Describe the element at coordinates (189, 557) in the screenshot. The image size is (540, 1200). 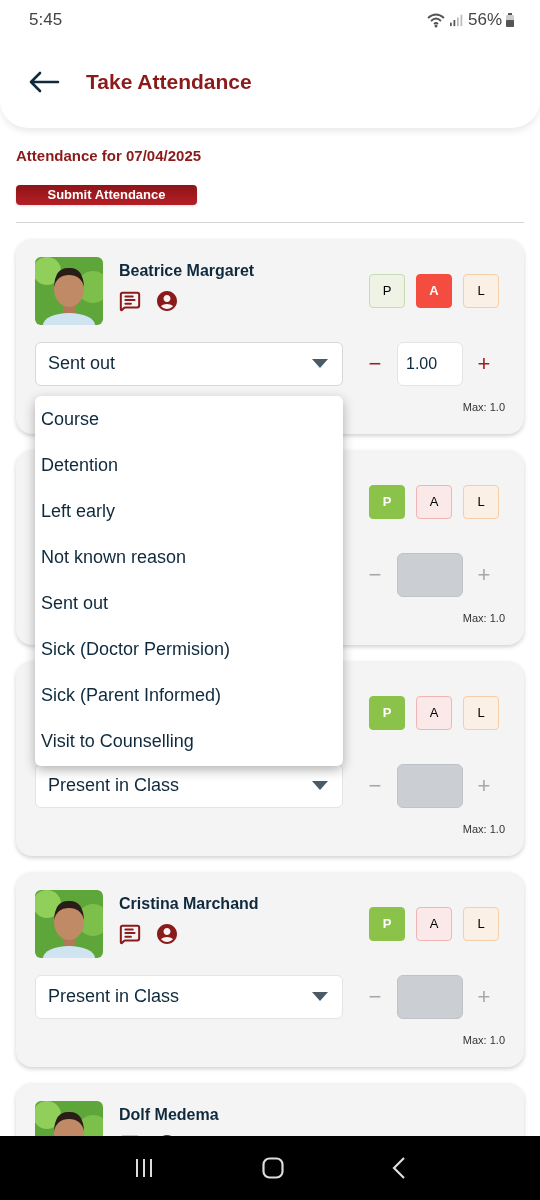
I see `reason-option: Not known reason` at that location.